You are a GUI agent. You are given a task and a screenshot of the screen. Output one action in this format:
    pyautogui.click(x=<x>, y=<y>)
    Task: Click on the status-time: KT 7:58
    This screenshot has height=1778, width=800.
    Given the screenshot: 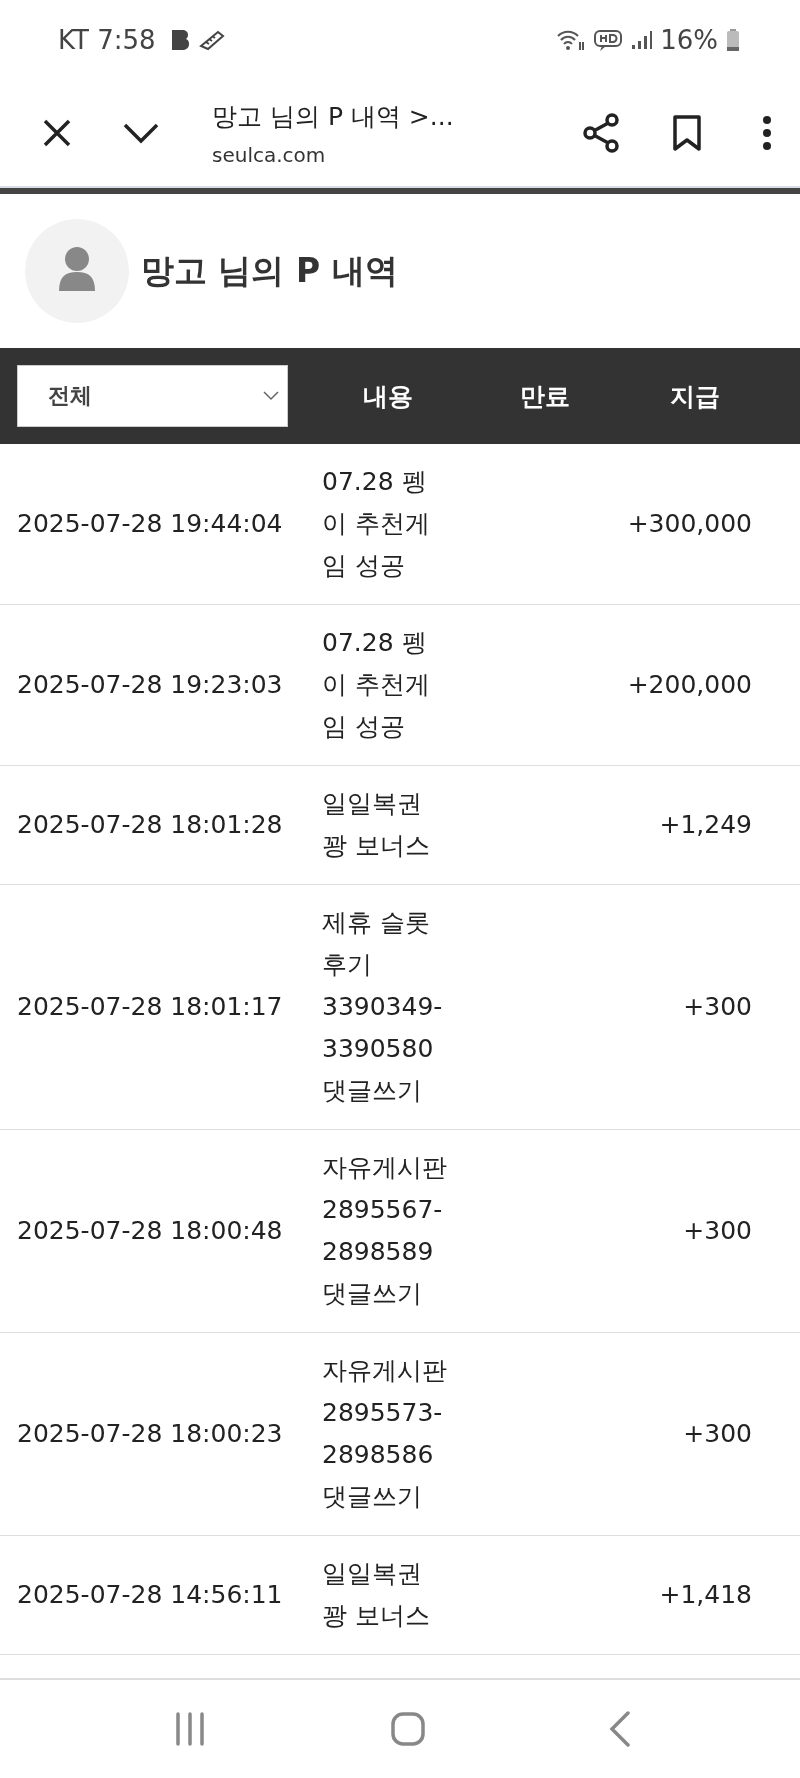 What is the action you would take?
    pyautogui.click(x=107, y=40)
    